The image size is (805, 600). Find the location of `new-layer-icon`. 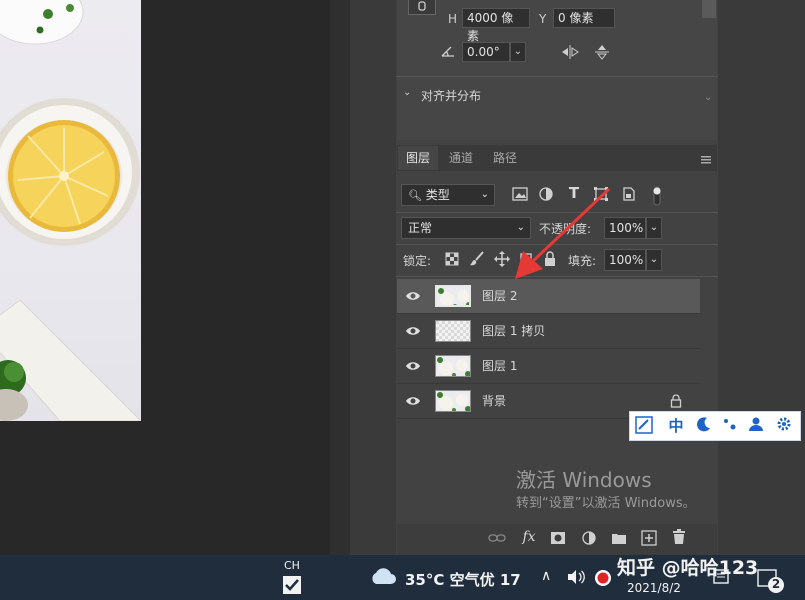

new-layer-icon is located at coordinates (649, 540).